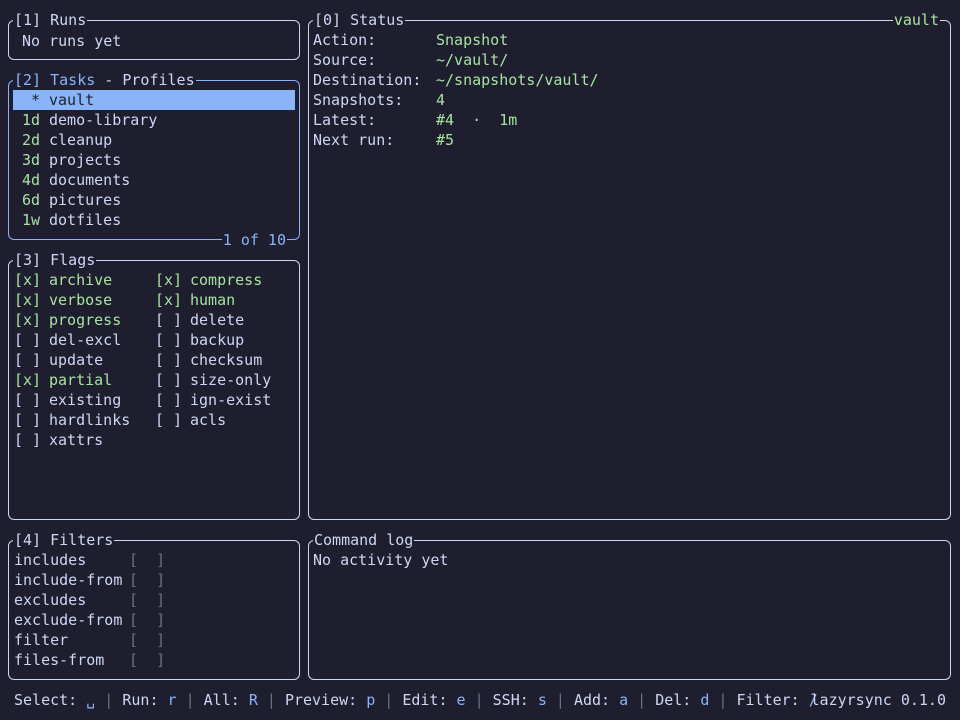  Describe the element at coordinates (705, 700) in the screenshot. I see `hint-key: d` at that location.